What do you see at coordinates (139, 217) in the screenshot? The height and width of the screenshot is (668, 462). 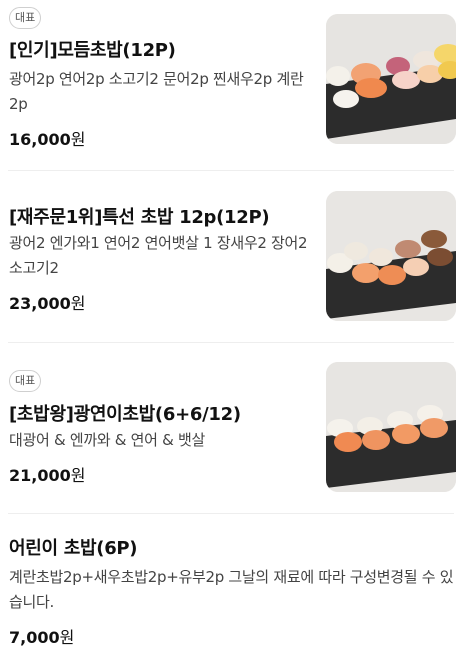 I see `menu-item-title: [재주문1위]특선 초밥 12p(12P)` at bounding box center [139, 217].